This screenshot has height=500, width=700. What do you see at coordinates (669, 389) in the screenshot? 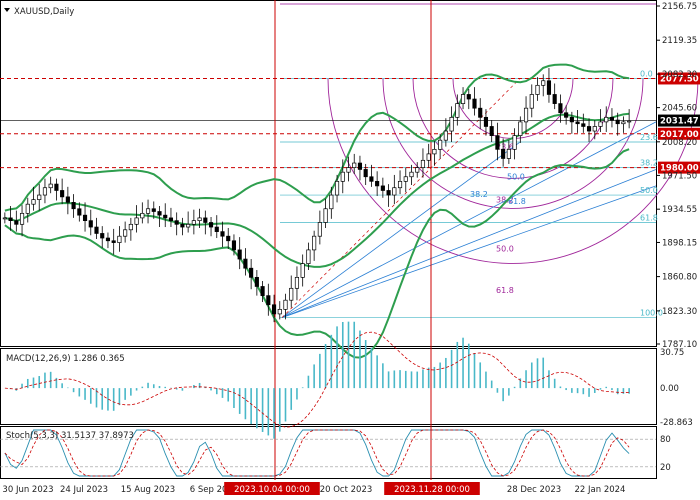
I see `macd-tick-label: 0.00` at bounding box center [669, 389].